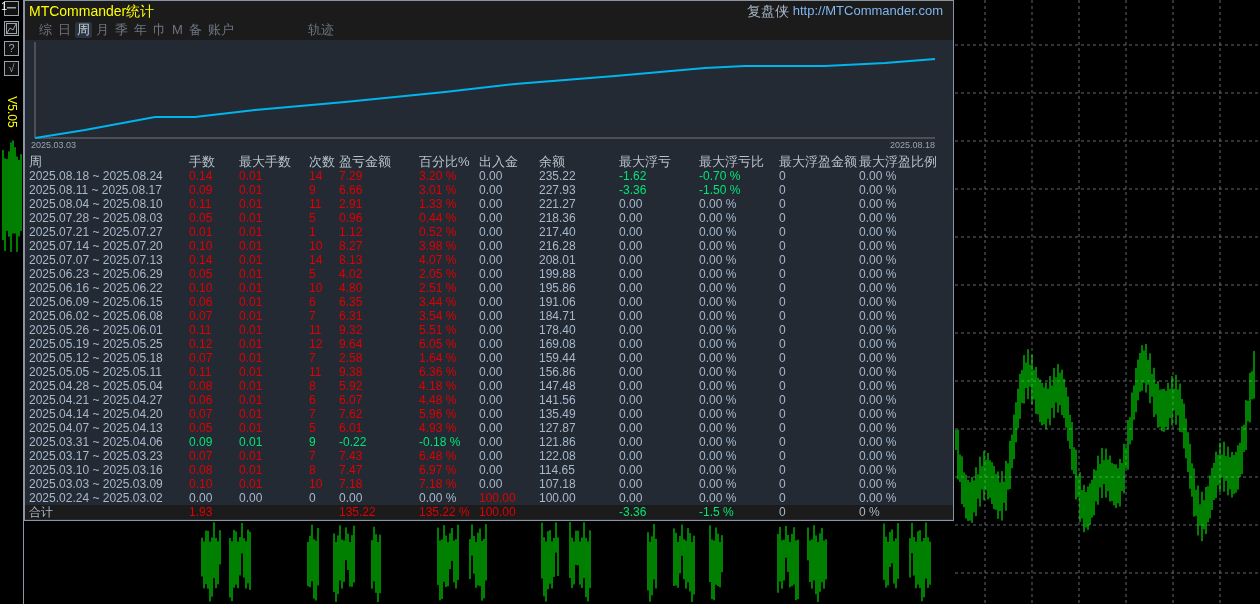 Image resolution: width=1260 pixels, height=604 pixels. Describe the element at coordinates (201, 344) in the screenshot. I see `table-cell-text: 0.12` at that location.